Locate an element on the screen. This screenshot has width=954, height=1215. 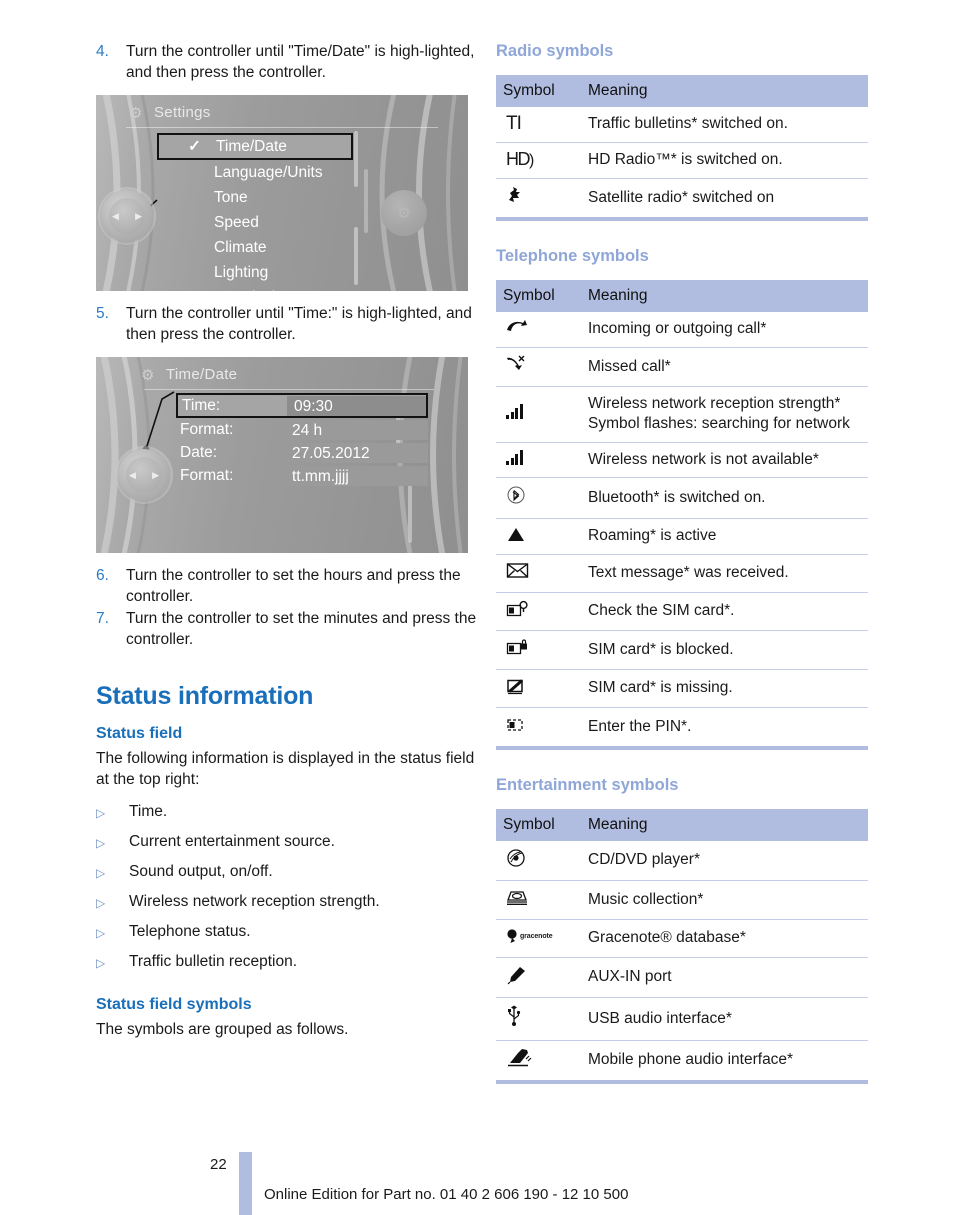
table-cell-meaning: Text message* was received. is located at coordinates (724, 573).